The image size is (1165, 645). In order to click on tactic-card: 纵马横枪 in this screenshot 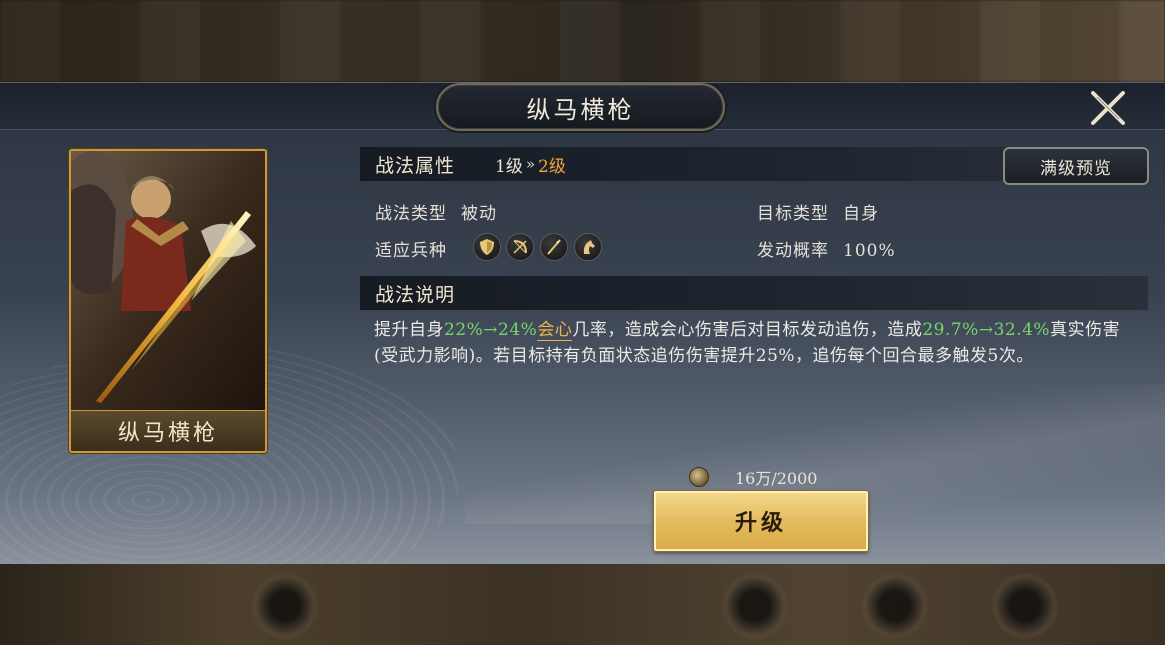, I will do `click(168, 301)`.